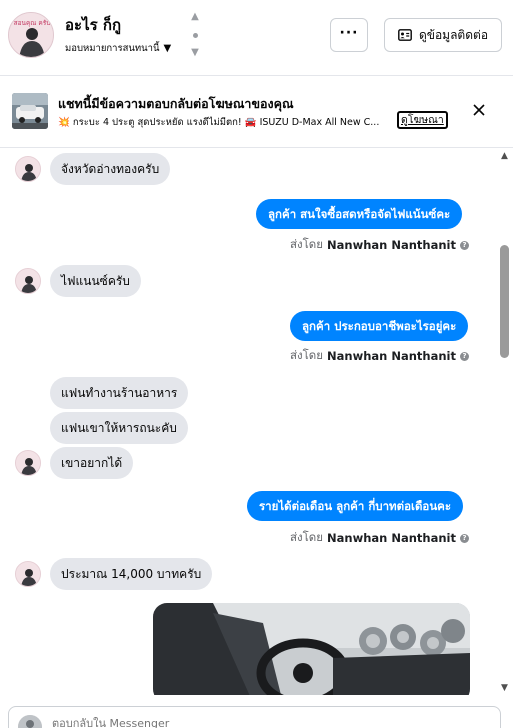 The width and height of the screenshot is (513, 728). Describe the element at coordinates (112, 48) in the screenshot. I see `assign-label: มอบหมายการสนทนานี้` at that location.